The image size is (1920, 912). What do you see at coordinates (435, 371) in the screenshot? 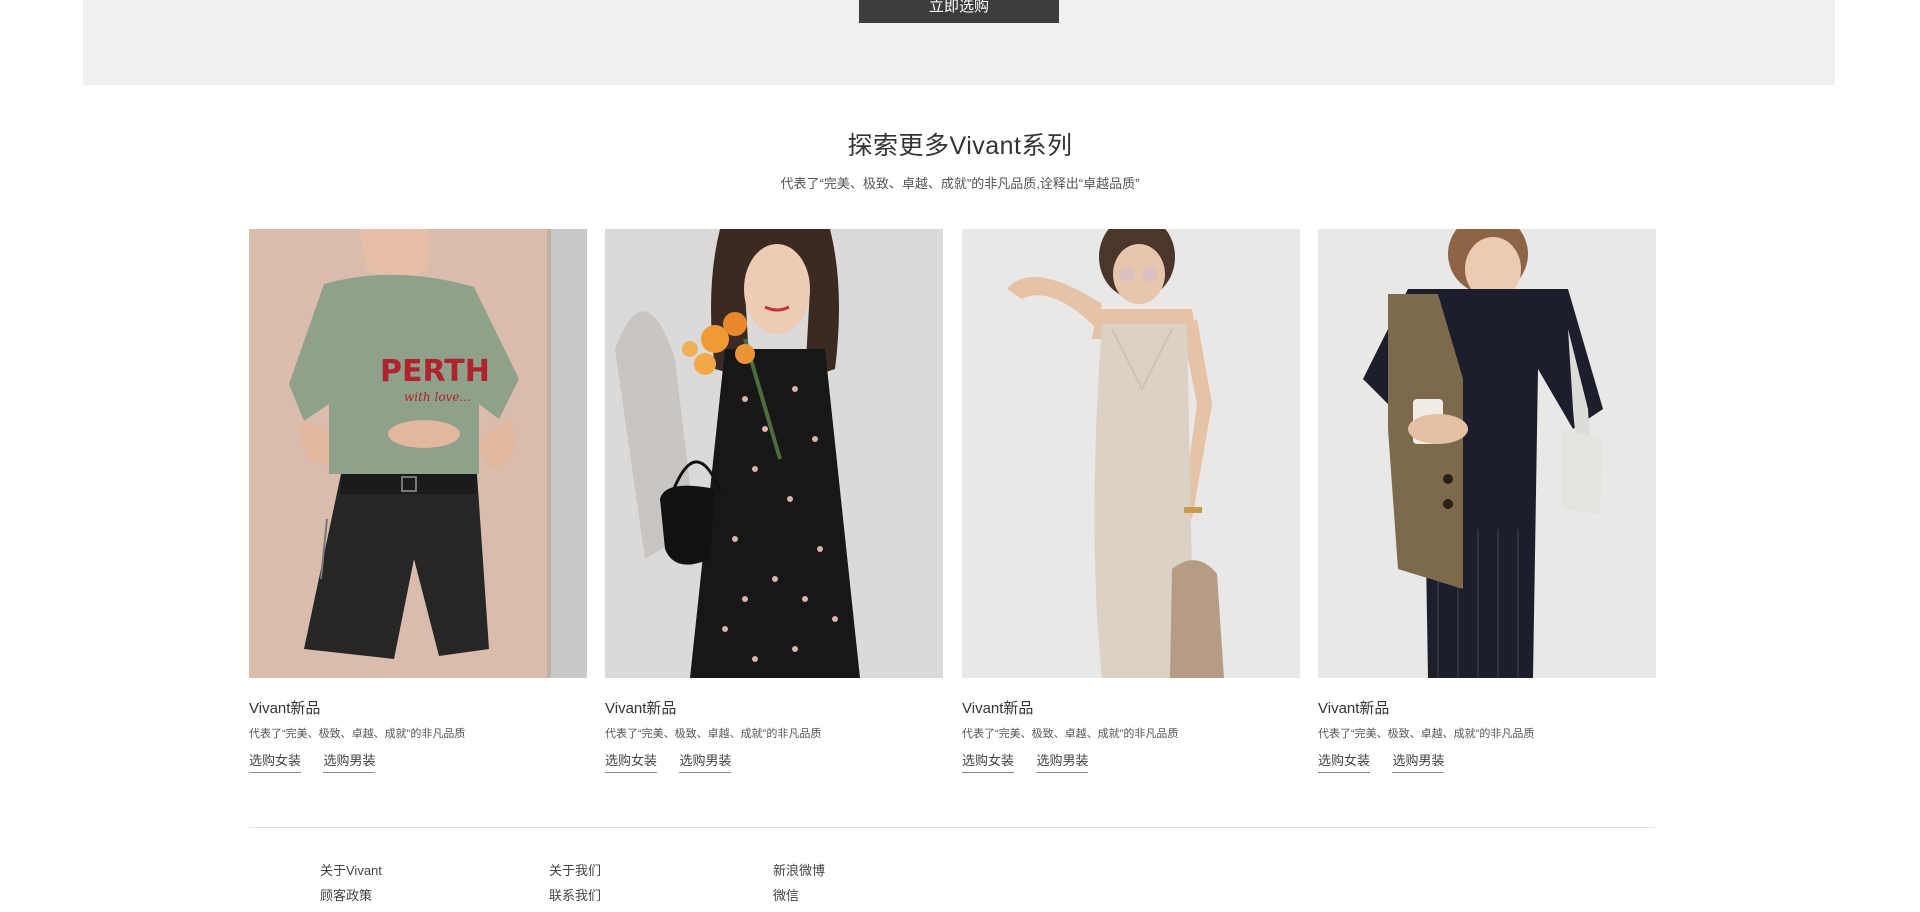
I see `svg-text: PERTH` at bounding box center [435, 371].